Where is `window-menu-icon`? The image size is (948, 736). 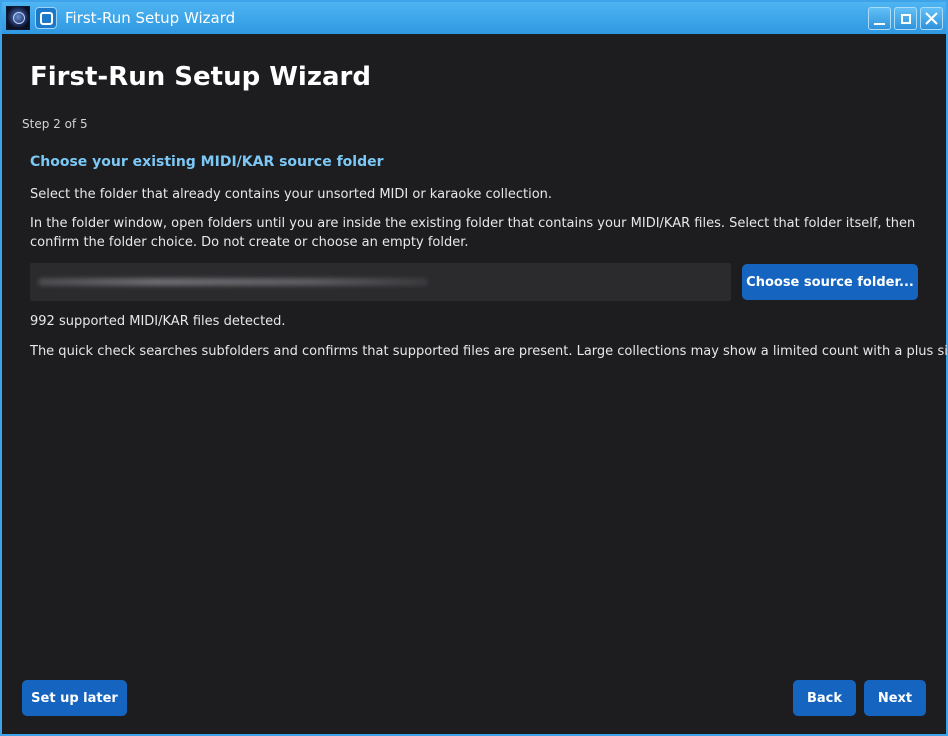
window-menu-icon is located at coordinates (46, 18).